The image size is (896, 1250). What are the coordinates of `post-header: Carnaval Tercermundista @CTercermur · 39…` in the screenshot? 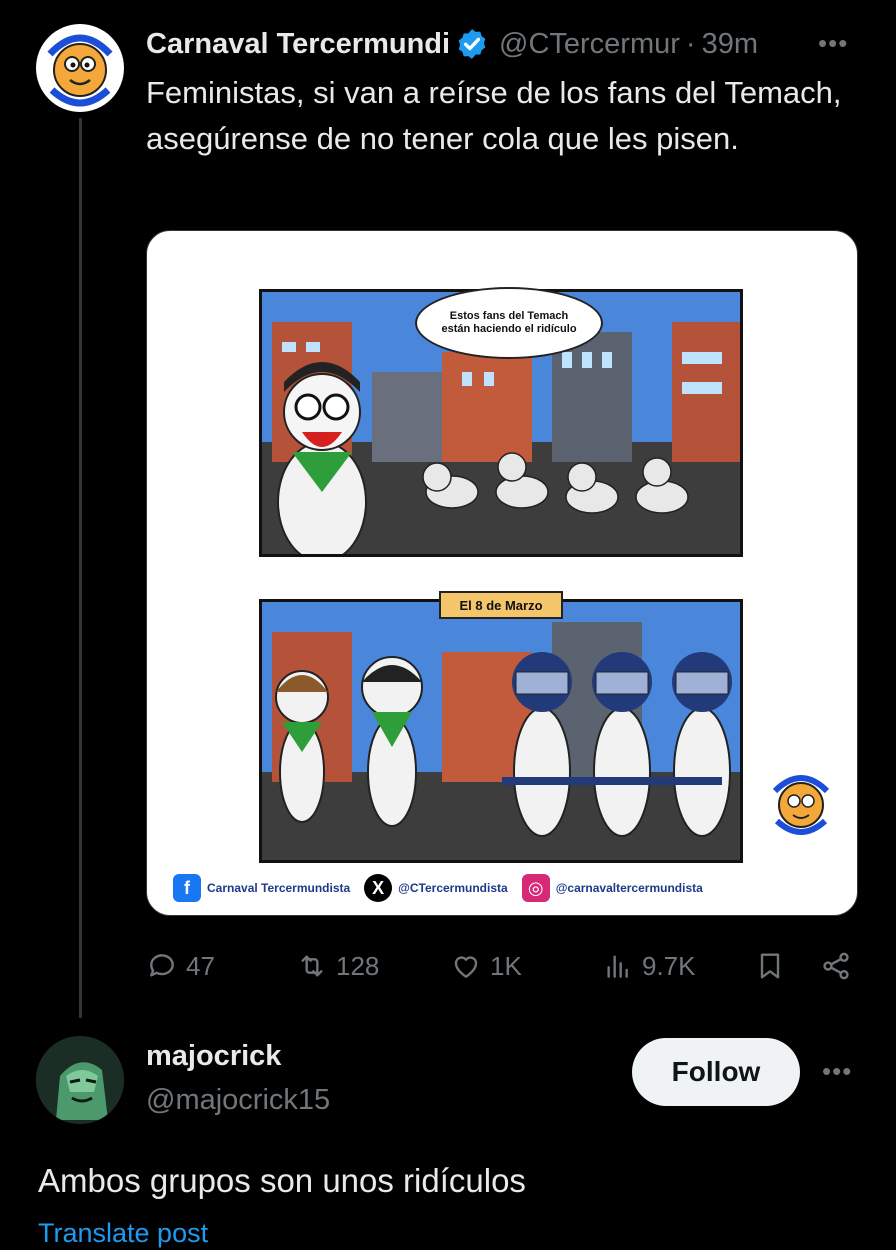 It's located at (452, 44).